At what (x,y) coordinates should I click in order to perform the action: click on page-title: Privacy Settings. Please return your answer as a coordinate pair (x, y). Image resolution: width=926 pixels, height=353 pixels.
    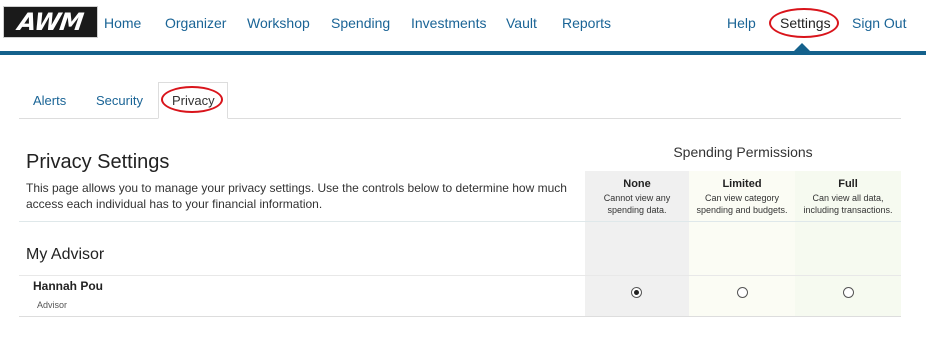
    Looking at the image, I should click on (98, 162).